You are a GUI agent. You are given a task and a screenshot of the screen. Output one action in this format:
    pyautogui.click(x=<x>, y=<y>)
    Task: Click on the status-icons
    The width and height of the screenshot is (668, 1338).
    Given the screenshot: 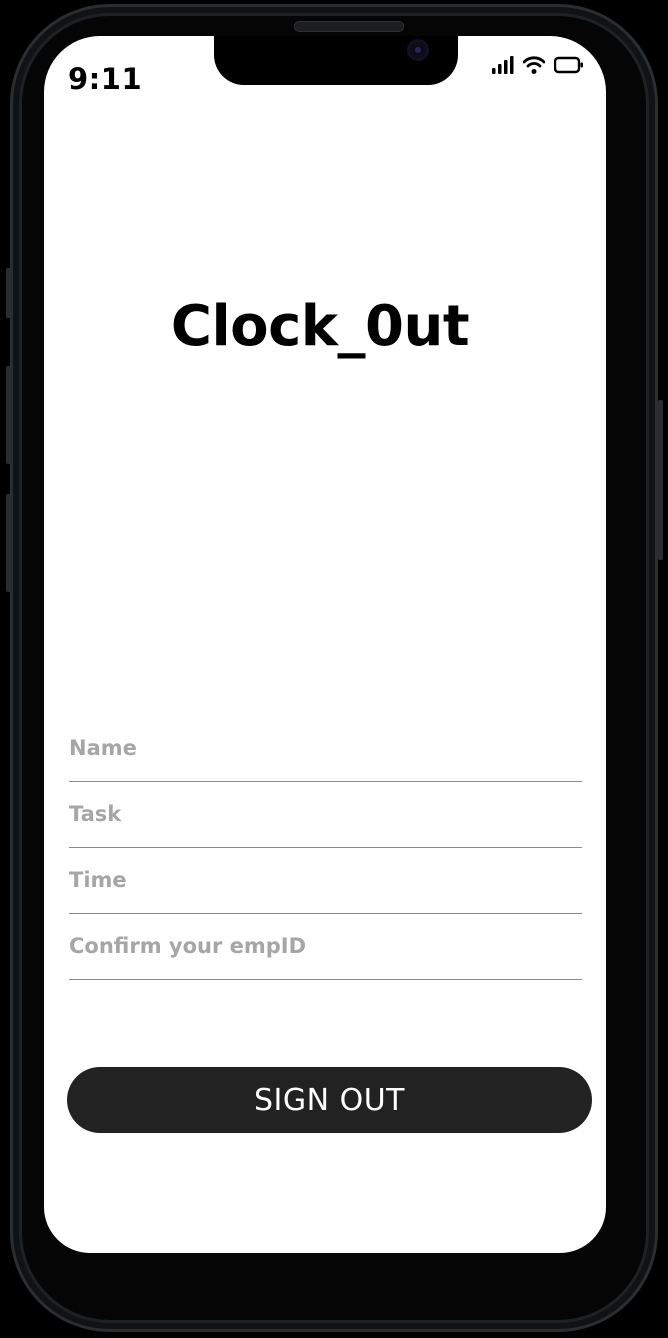 What is the action you would take?
    pyautogui.click(x=538, y=65)
    